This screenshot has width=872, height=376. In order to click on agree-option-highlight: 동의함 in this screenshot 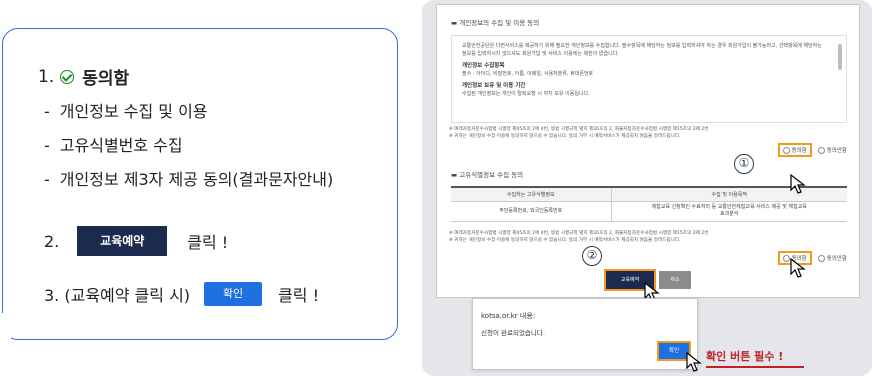, I will do `click(794, 150)`.